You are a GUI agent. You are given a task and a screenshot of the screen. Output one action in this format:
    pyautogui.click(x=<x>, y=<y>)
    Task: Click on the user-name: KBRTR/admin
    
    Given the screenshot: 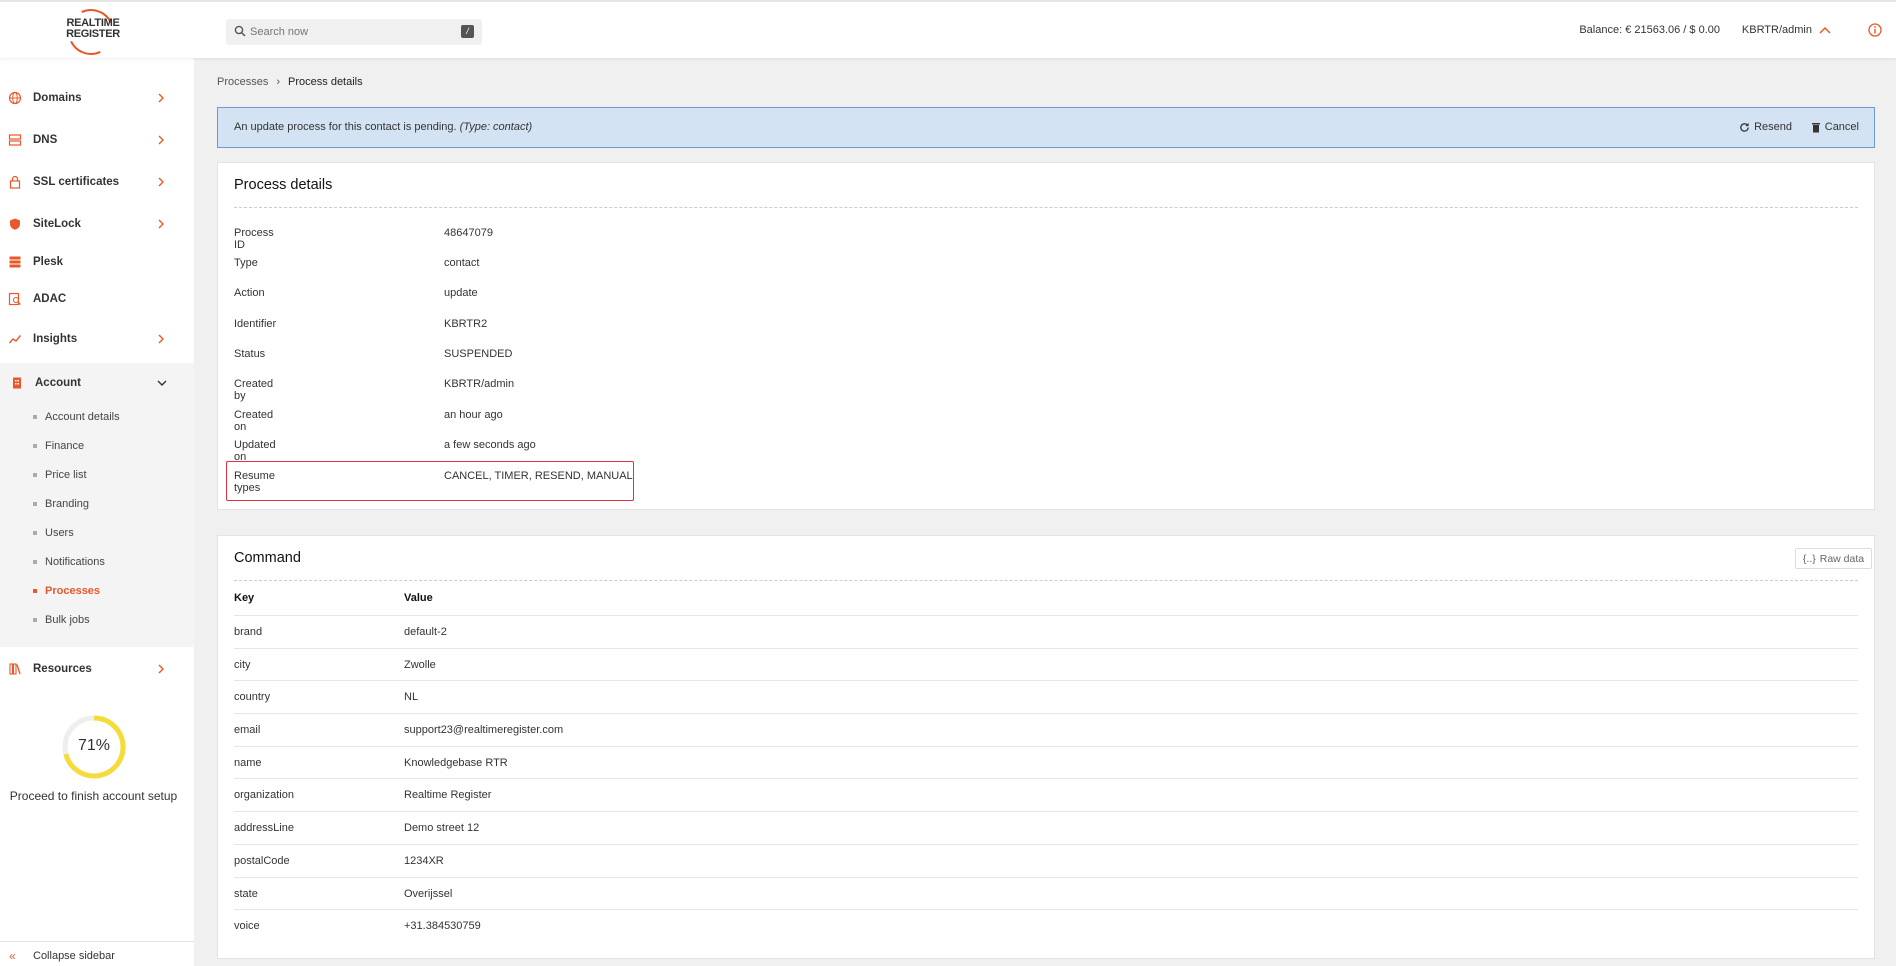 What is the action you would take?
    pyautogui.click(x=1776, y=30)
    